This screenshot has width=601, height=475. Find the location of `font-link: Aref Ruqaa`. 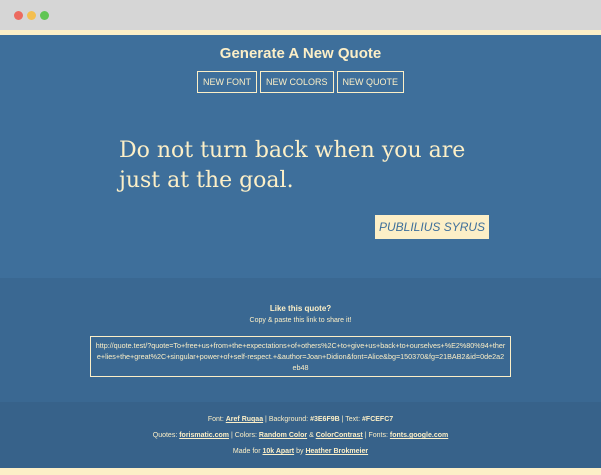

font-link: Aref Ruqaa is located at coordinates (244, 419).